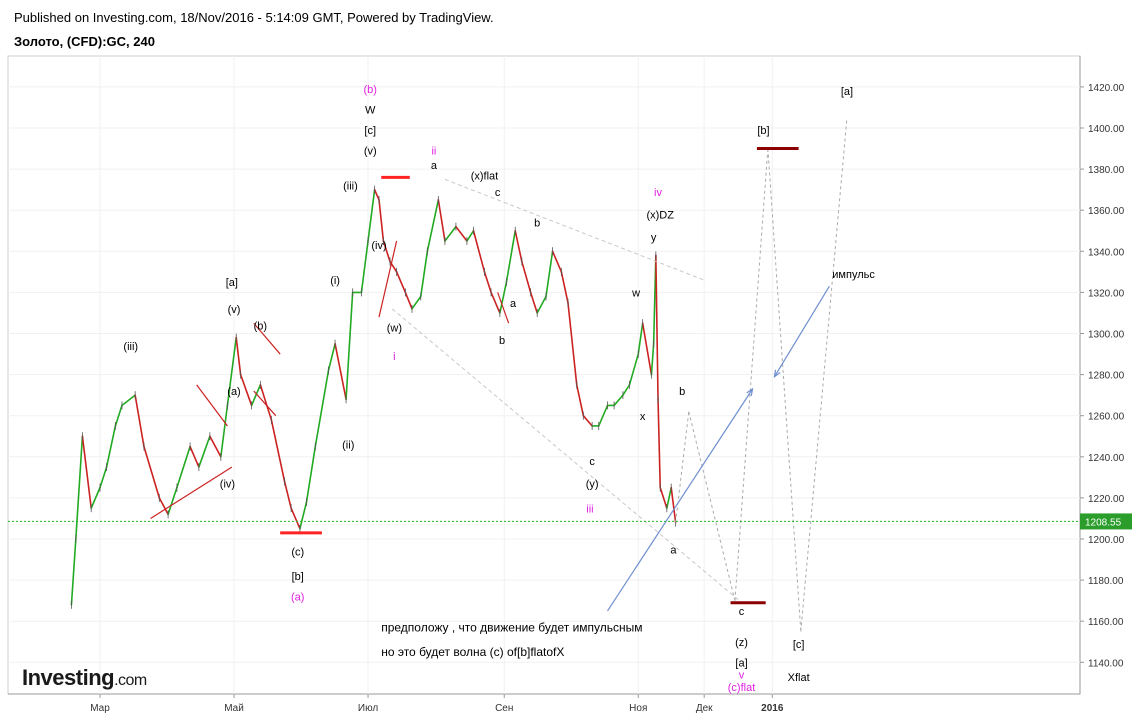 Image resolution: width=1136 pixels, height=720 pixels. What do you see at coordinates (772, 708) in the screenshot?
I see `x-tick-label: 2016` at bounding box center [772, 708].